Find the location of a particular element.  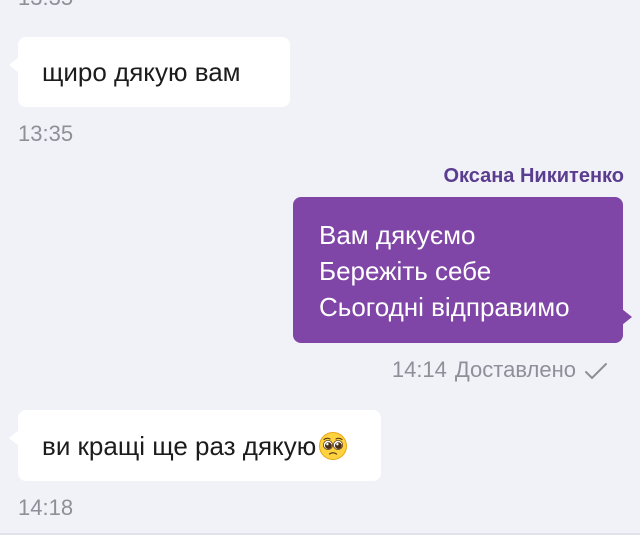

sender-name: Оксана Никитенко is located at coordinates (533, 176).